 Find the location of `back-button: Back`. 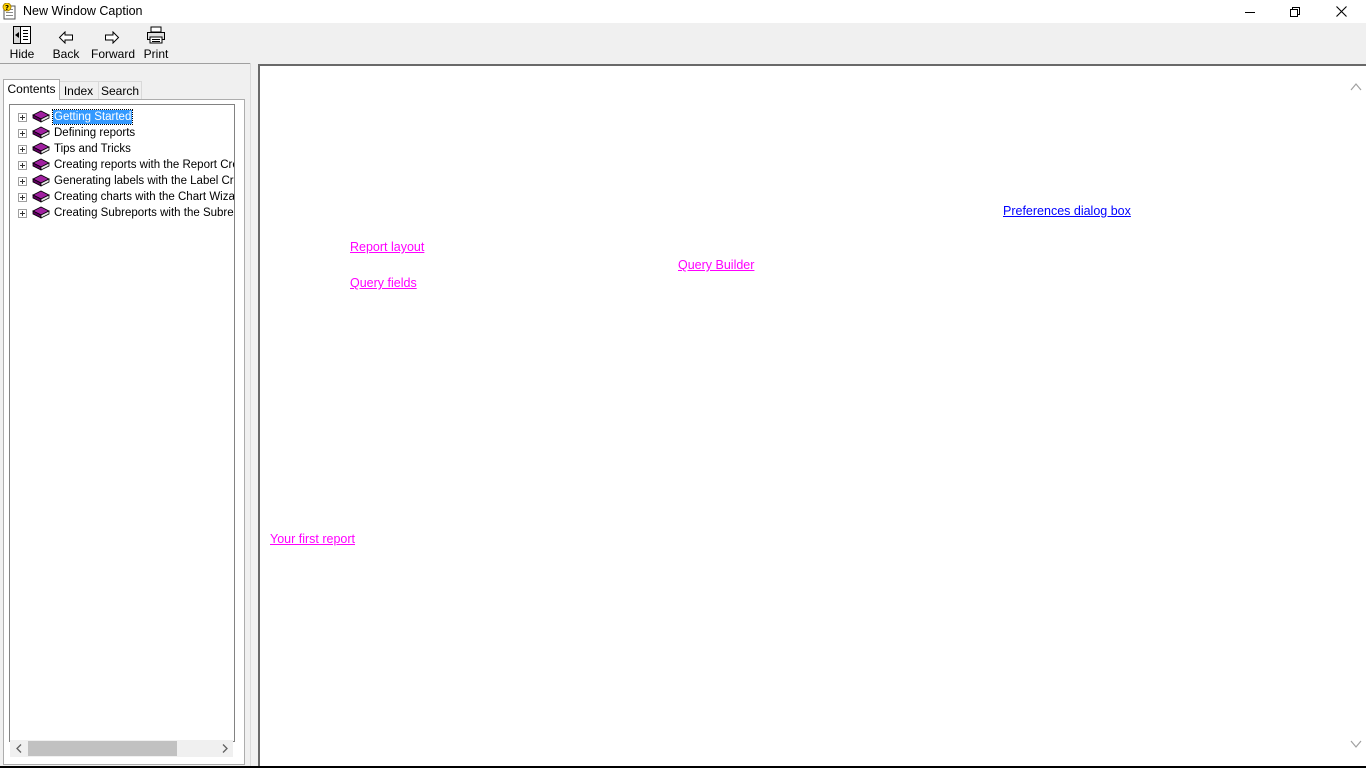

back-button: Back is located at coordinates (66, 44).